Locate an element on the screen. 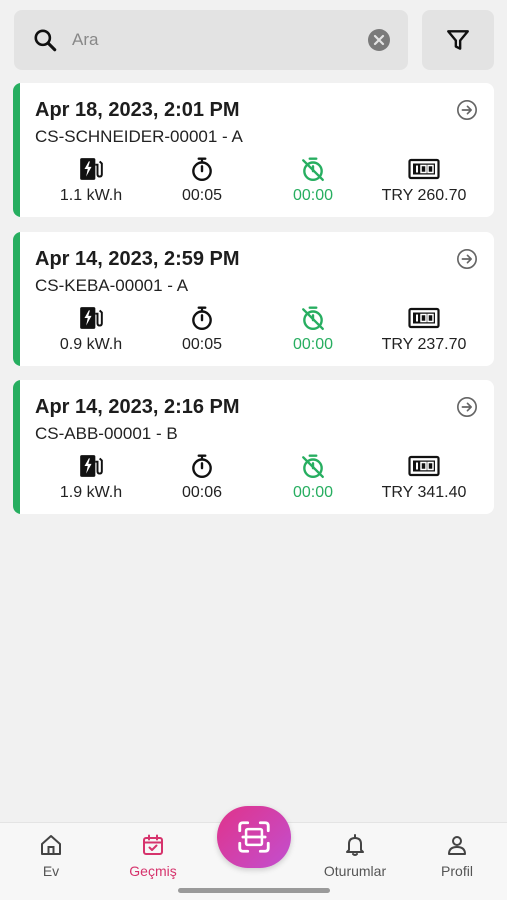 This screenshot has height=900, width=507. cost-stat: TRY 341.40 is located at coordinates (424, 477).